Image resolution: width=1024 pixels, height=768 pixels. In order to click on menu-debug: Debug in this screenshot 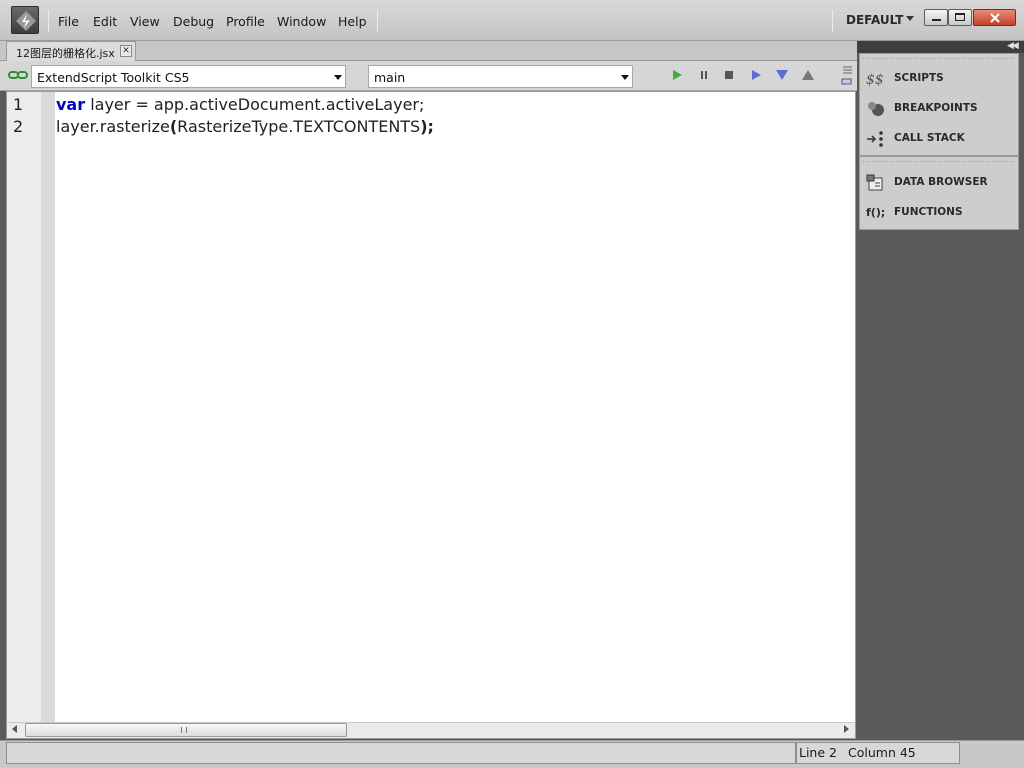, I will do `click(193, 21)`.